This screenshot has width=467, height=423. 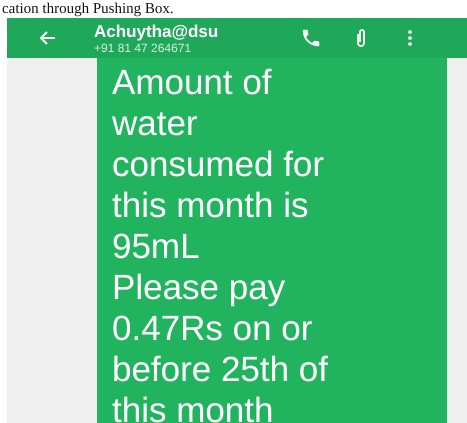 What do you see at coordinates (143, 47) in the screenshot?
I see `phone-number: +91 81 47 264671` at bounding box center [143, 47].